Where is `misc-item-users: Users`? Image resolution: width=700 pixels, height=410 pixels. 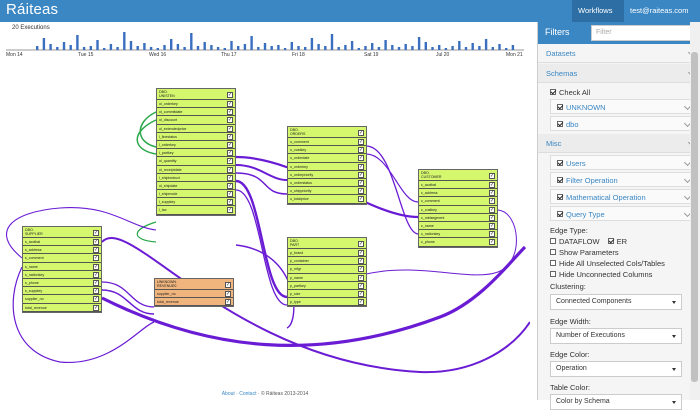 misc-item-users: Users is located at coordinates (622, 162).